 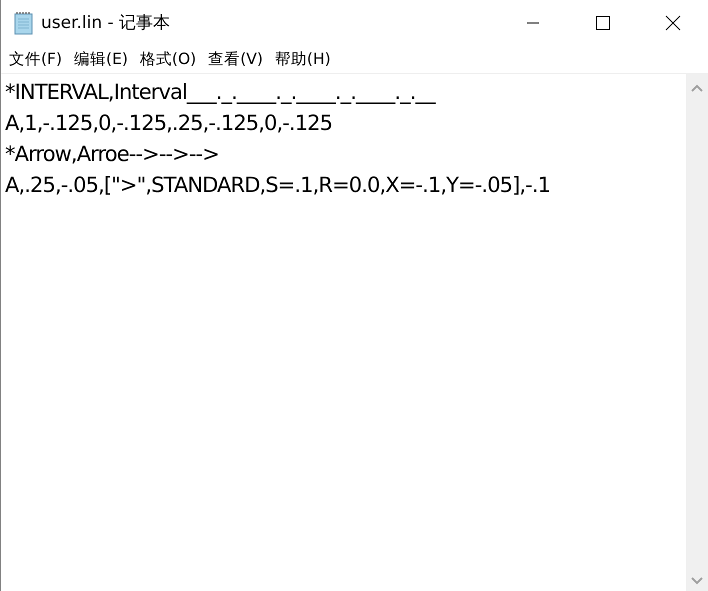 What do you see at coordinates (101, 59) in the screenshot?
I see `menu-item: 编辑(E)` at bounding box center [101, 59].